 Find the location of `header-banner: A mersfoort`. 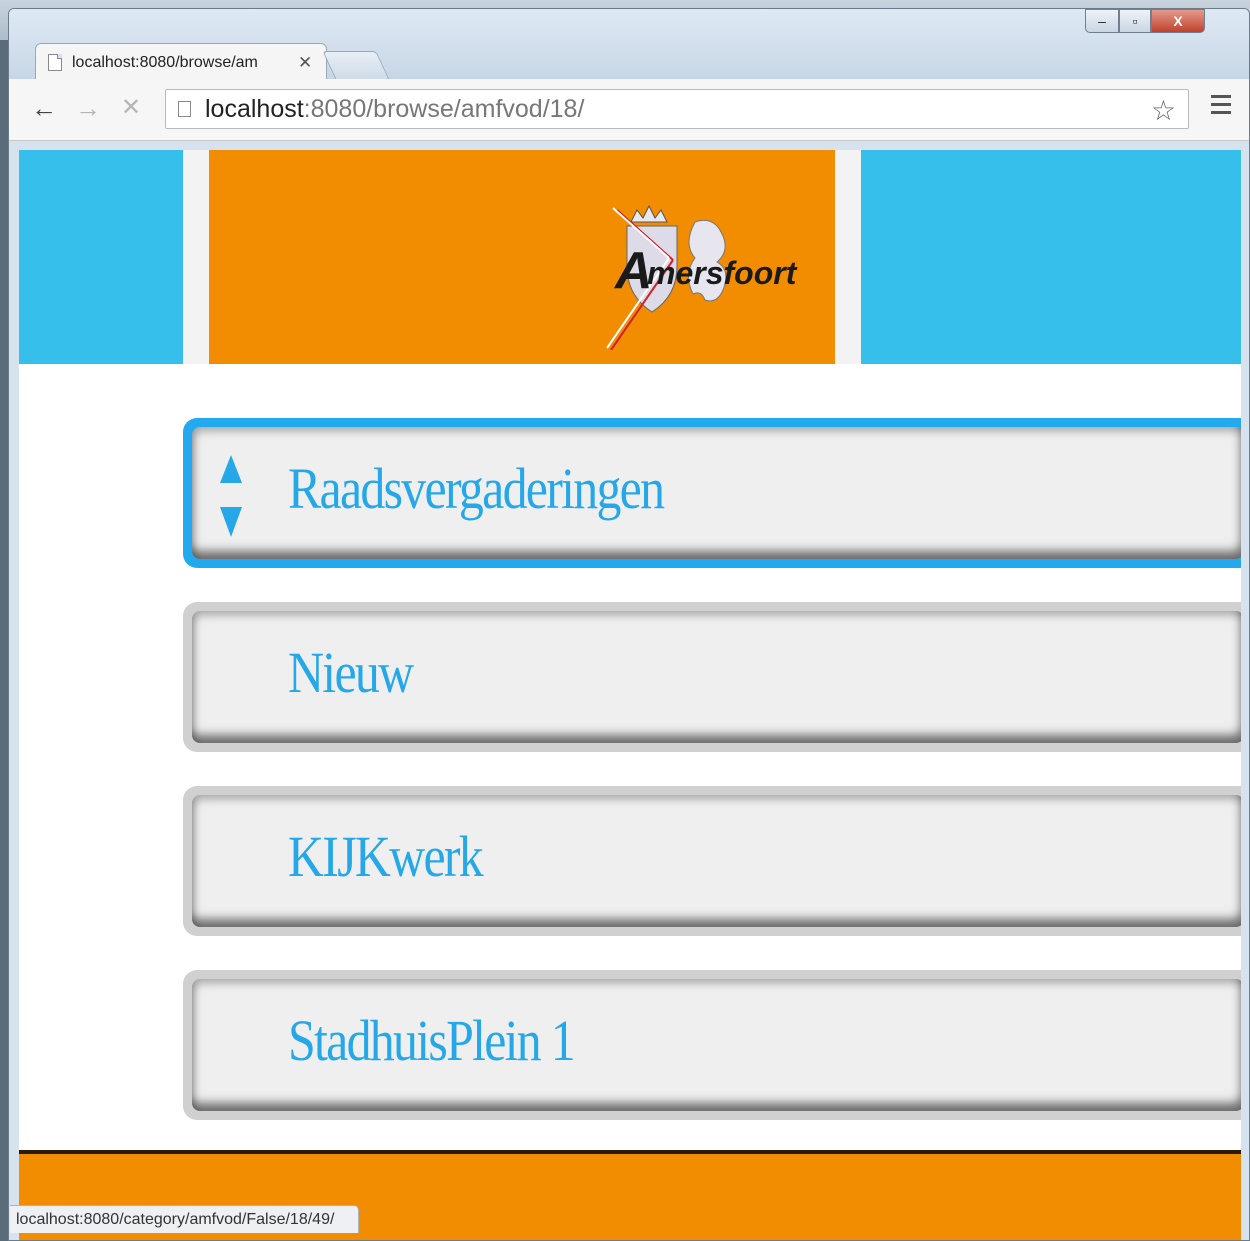

header-banner: A mersfoort is located at coordinates (522, 257).